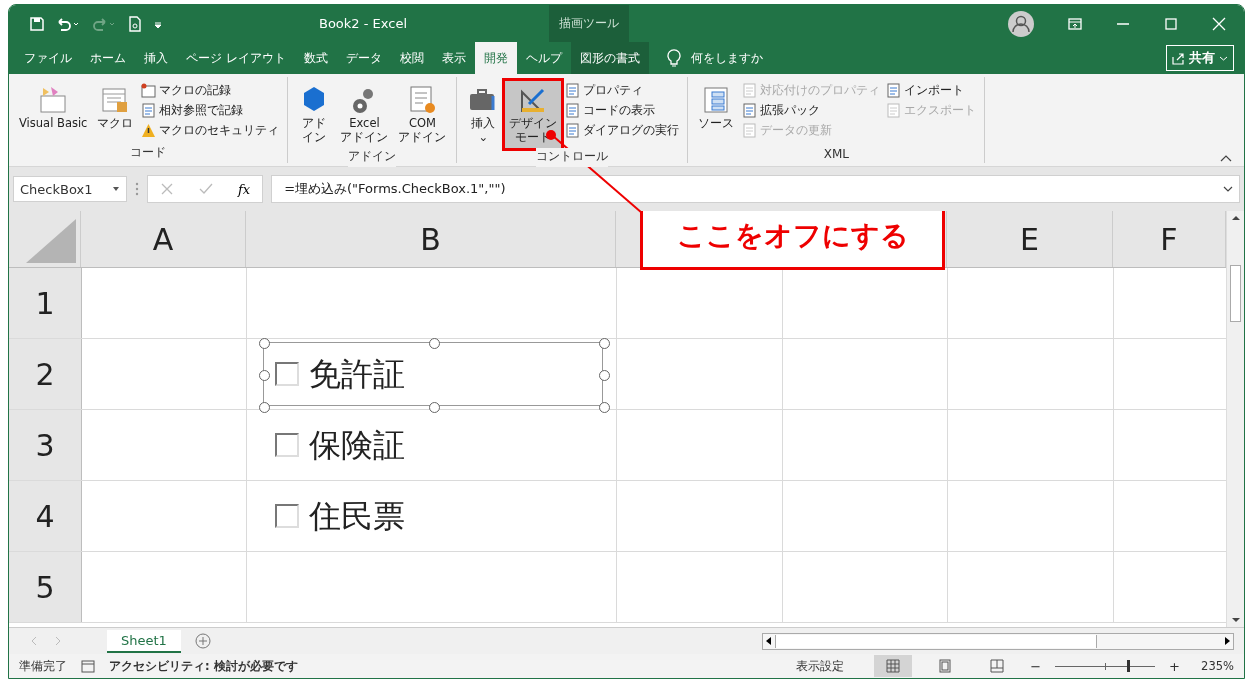 The height and width of the screenshot is (683, 1253). Describe the element at coordinates (210, 90) in the screenshot. I see `ribbon-small-button: マクロの記録` at that location.